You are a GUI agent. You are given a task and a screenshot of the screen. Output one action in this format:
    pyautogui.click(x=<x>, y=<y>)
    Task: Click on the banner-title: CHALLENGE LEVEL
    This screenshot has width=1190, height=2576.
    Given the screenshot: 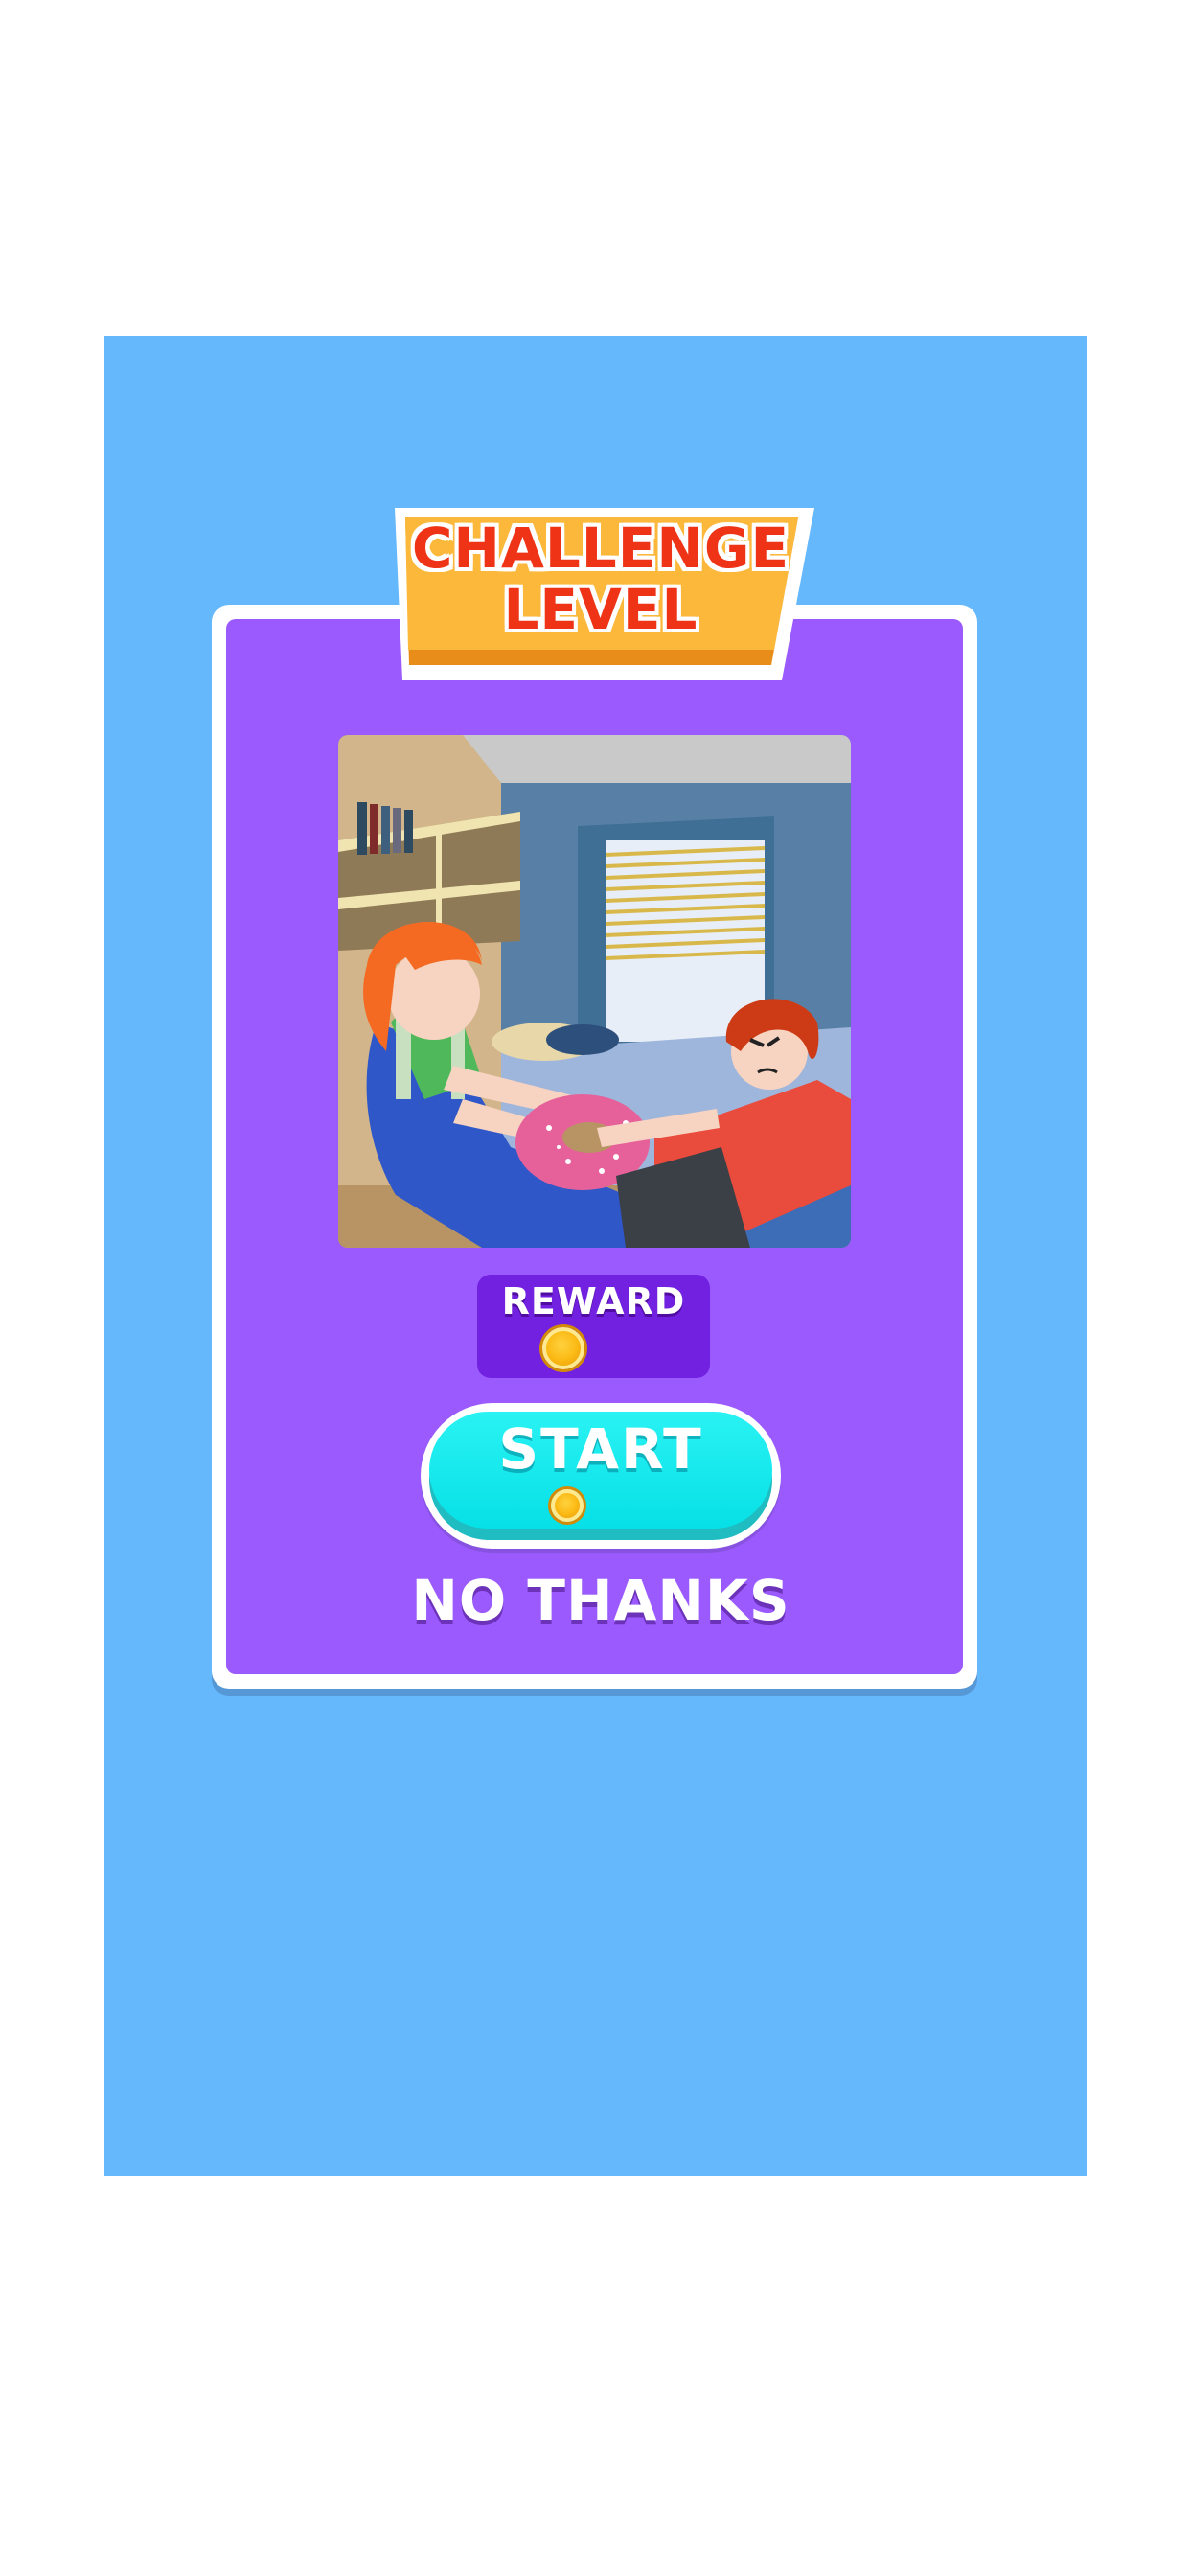 What is the action you would take?
    pyautogui.click(x=601, y=579)
    